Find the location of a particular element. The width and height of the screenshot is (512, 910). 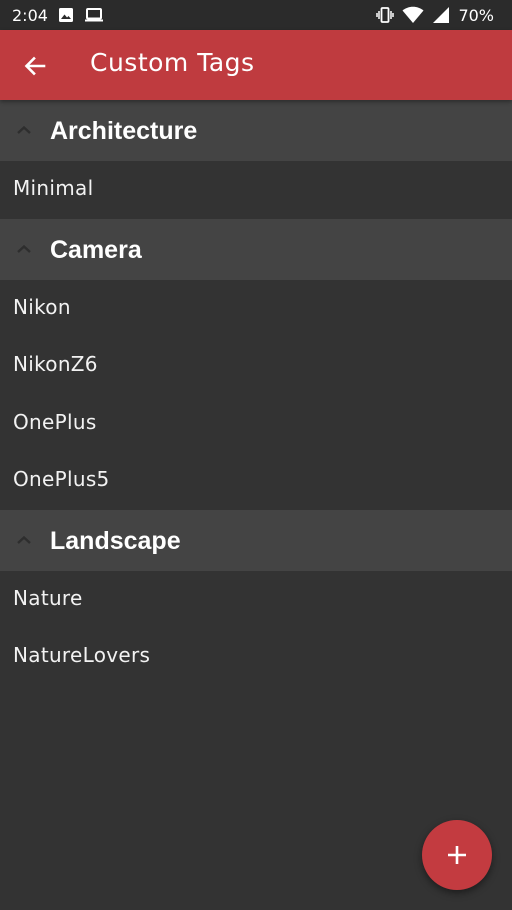

status-right: 70% is located at coordinates (435, 15).